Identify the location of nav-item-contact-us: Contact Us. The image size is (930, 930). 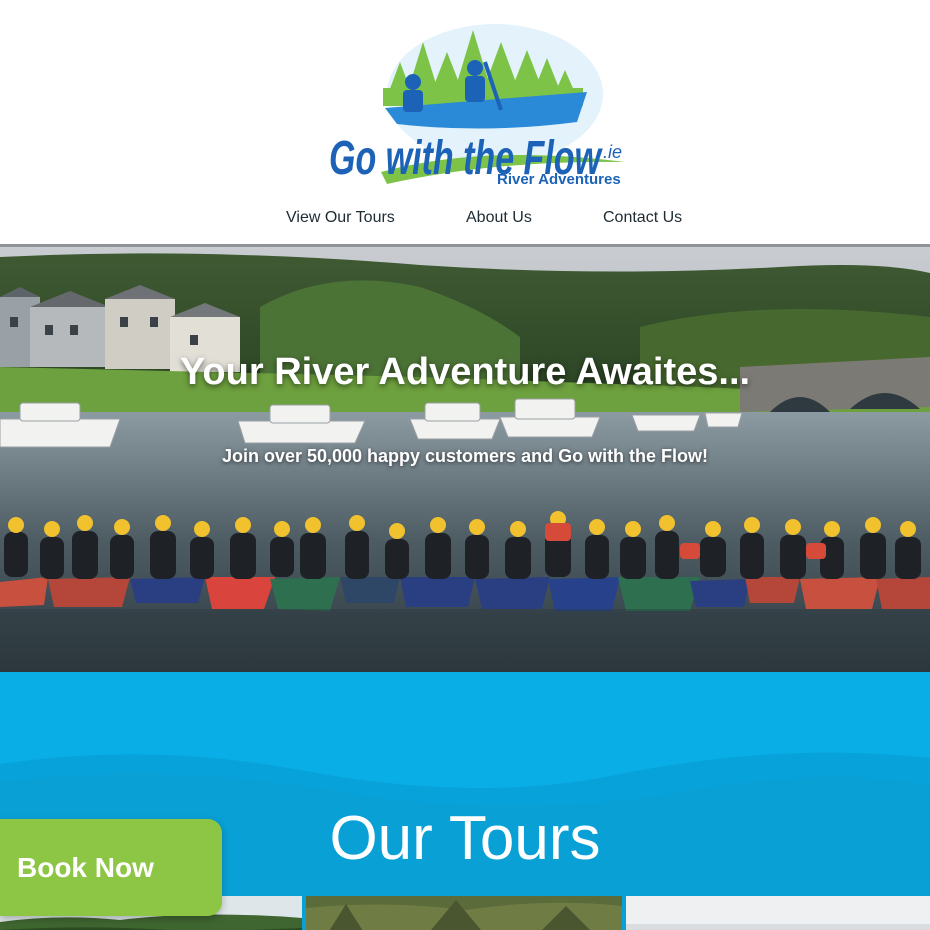
(642, 218).